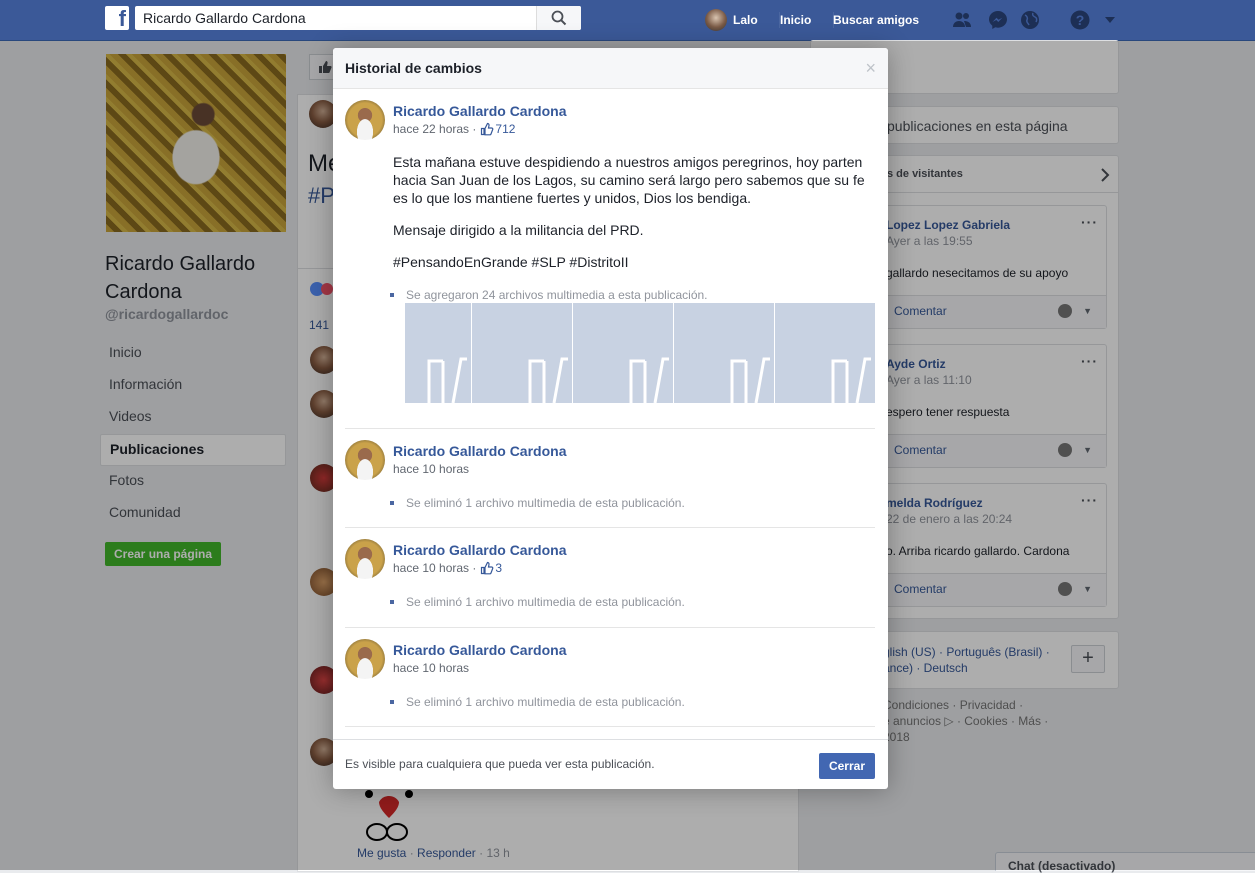 The width and height of the screenshot is (1255, 873). I want to click on facebook-logo-icon: f, so click(117, 18).